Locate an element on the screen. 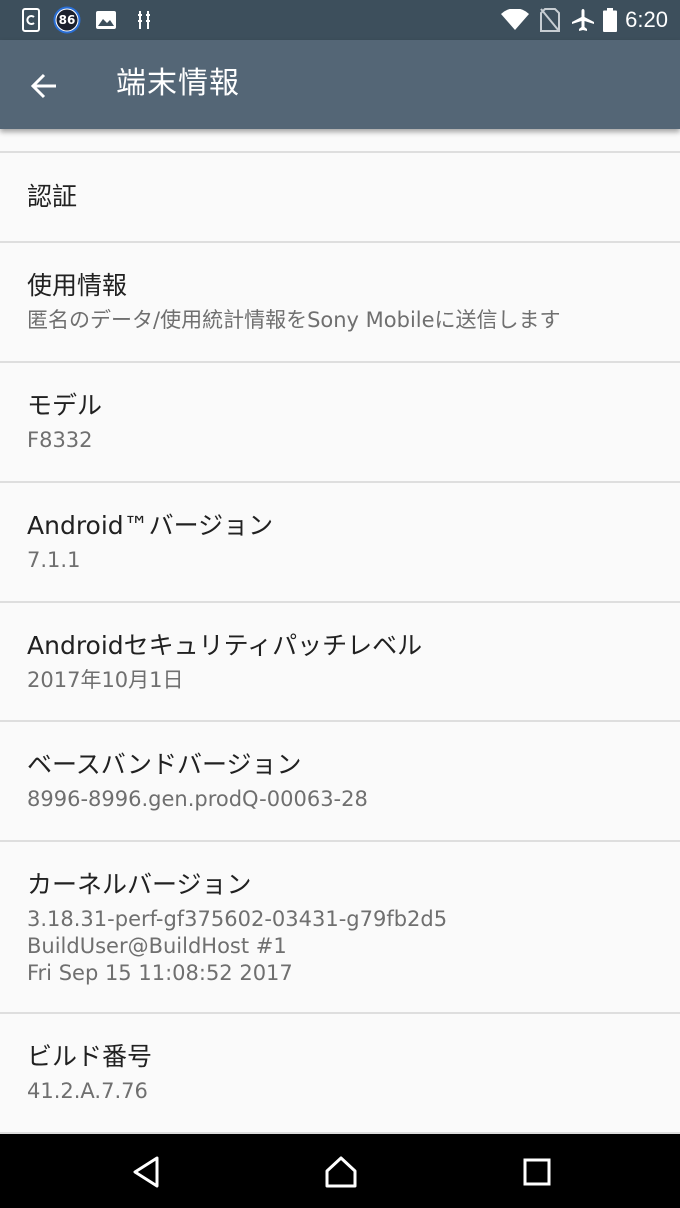 This screenshot has height=1208, width=680. item-summary: 7.1.1 is located at coordinates (54, 560).